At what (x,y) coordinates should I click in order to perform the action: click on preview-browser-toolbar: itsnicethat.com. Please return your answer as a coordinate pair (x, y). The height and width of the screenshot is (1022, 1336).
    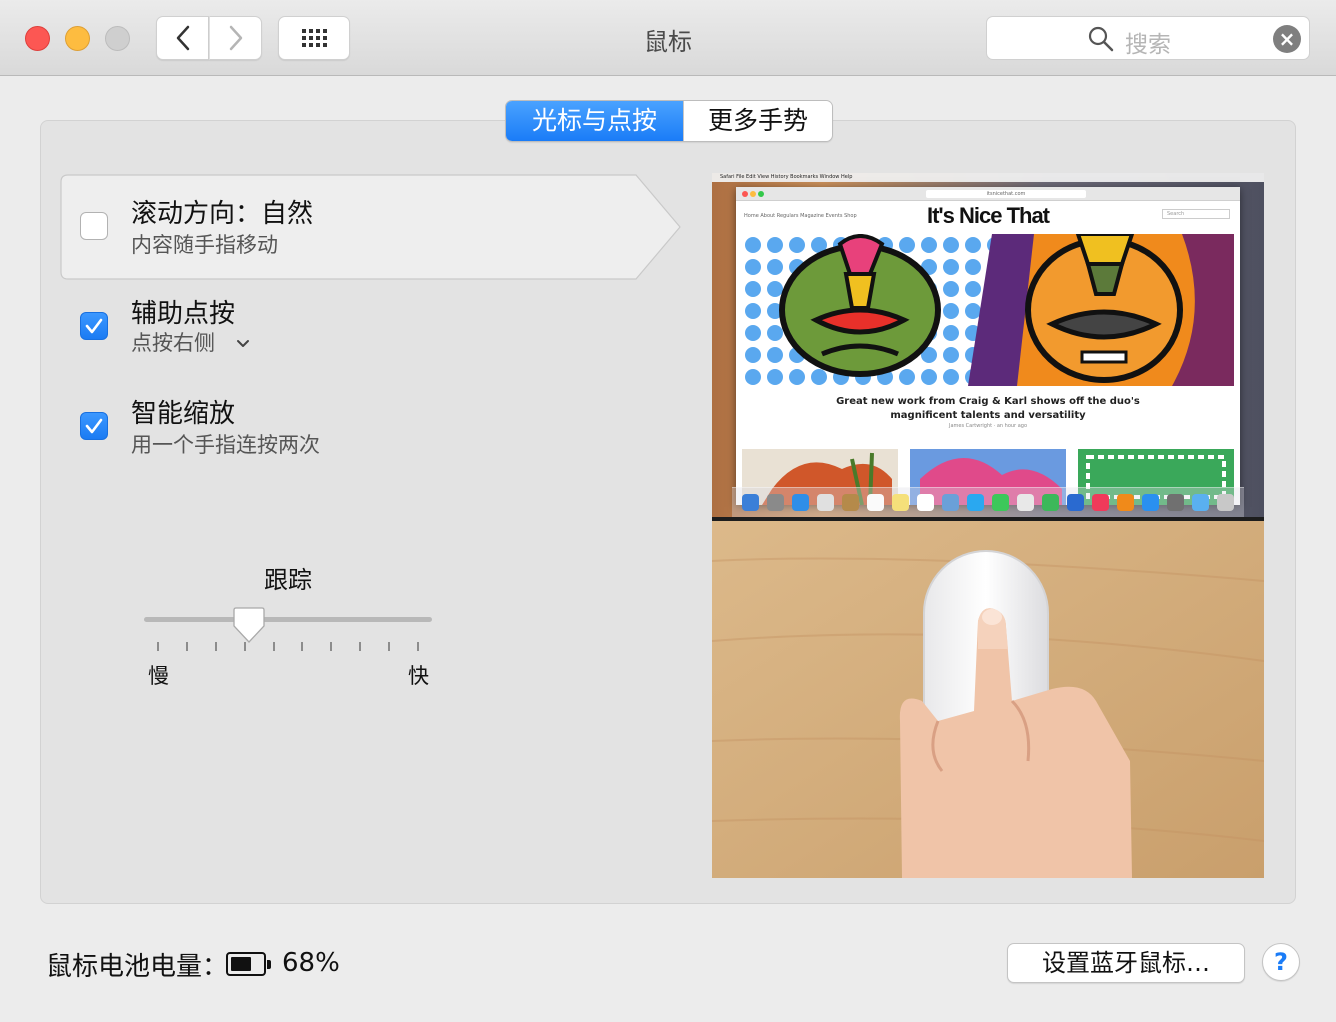
    Looking at the image, I should click on (988, 194).